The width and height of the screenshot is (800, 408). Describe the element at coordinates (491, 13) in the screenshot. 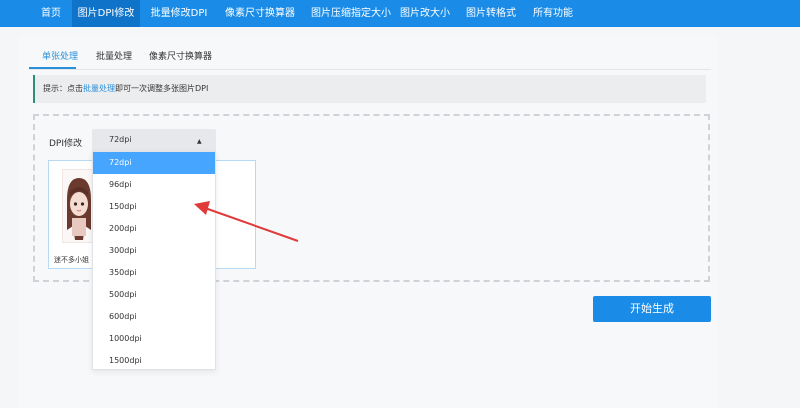

I see `nav-format: 图片转格式` at that location.